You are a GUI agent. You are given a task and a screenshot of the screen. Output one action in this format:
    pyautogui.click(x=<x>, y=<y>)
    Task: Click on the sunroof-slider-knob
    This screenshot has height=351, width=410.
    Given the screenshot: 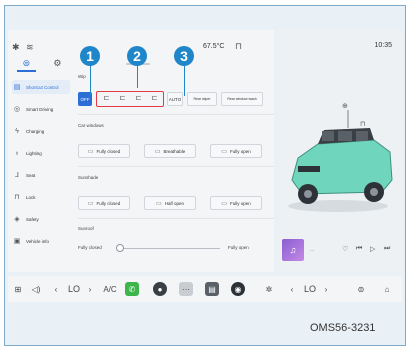 What is the action you would take?
    pyautogui.click(x=120, y=248)
    